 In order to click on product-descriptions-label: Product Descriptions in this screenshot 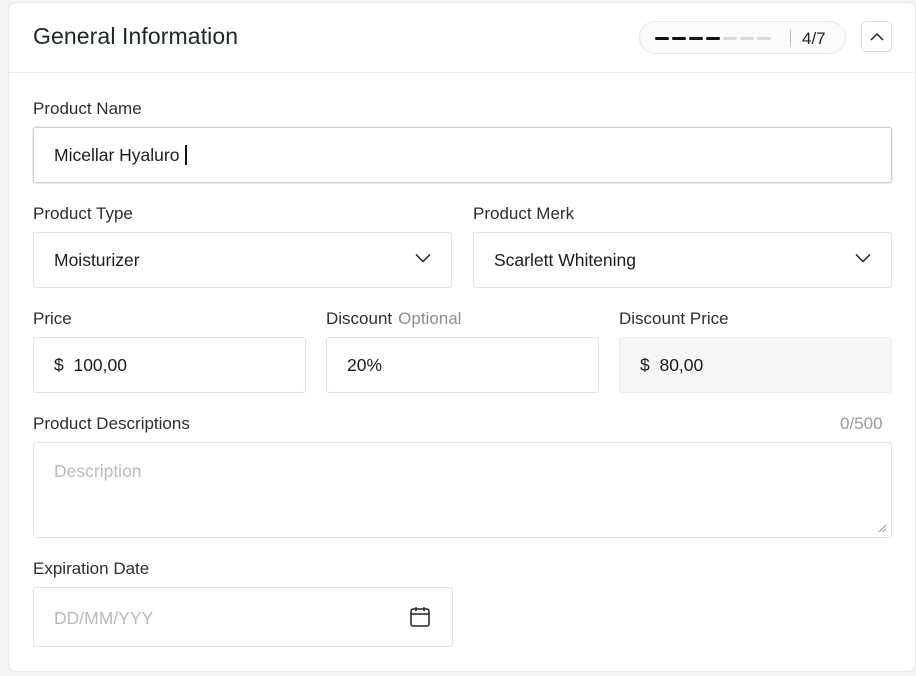, I will do `click(111, 423)`.